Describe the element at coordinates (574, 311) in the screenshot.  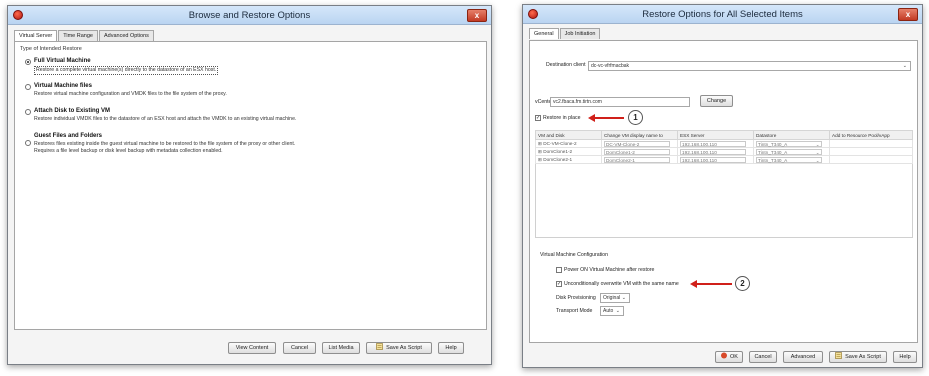
I see `transport-mode-label: Transport Mode` at that location.